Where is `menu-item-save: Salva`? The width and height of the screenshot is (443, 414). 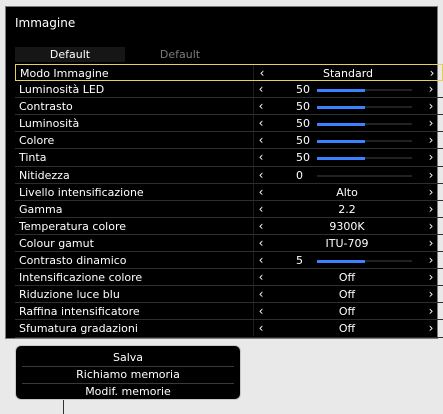
menu-item-save: Salva is located at coordinates (128, 358).